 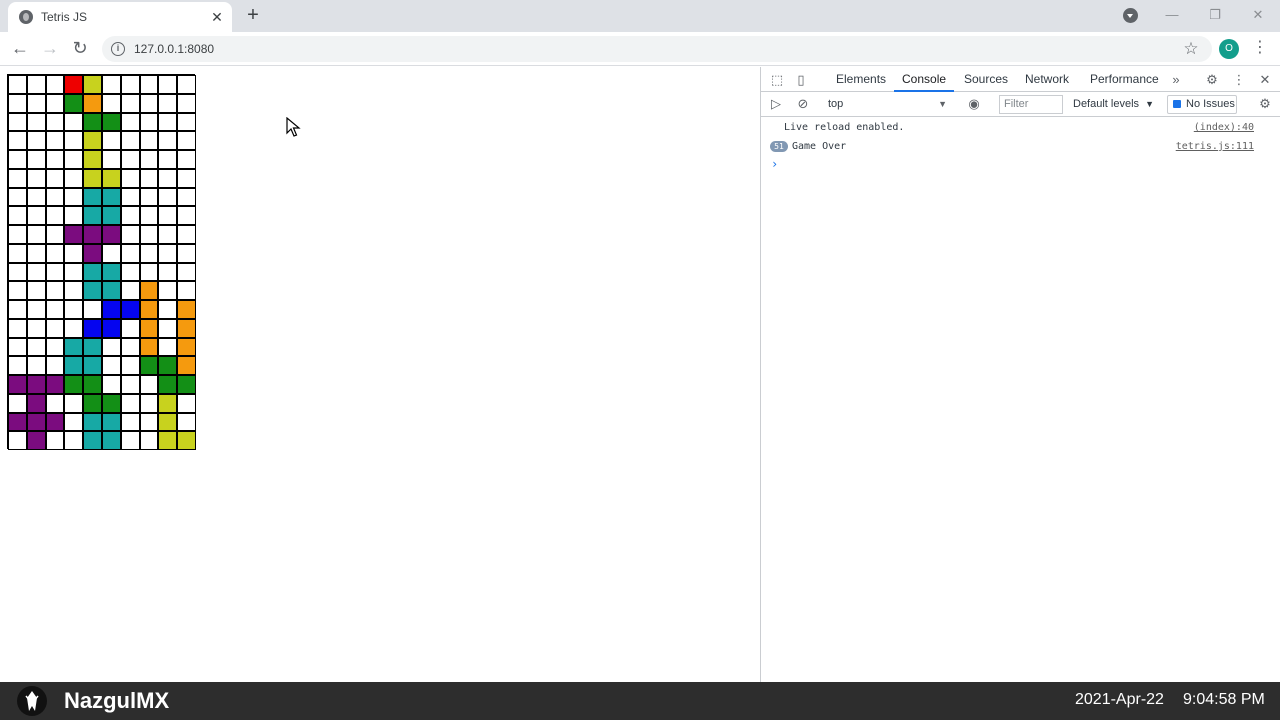 What do you see at coordinates (26, 17) in the screenshot?
I see `globe-icon` at bounding box center [26, 17].